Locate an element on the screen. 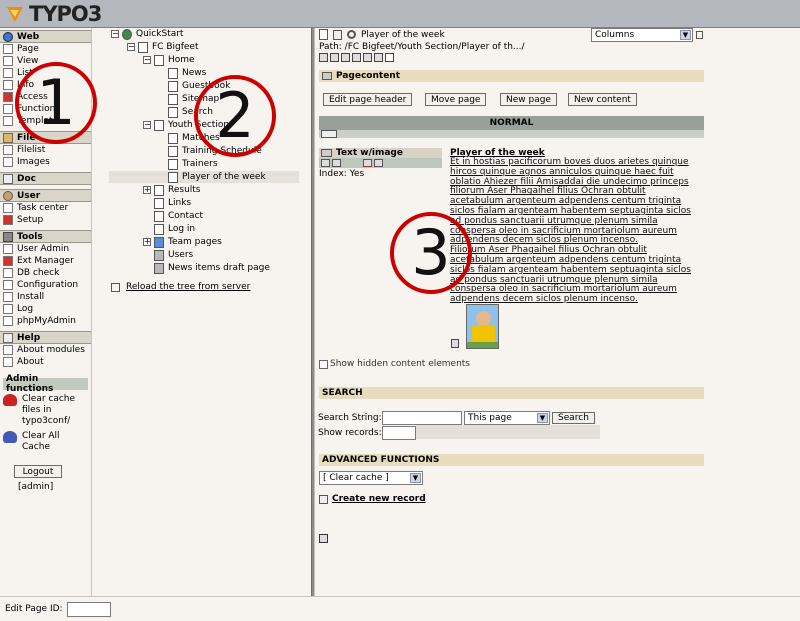 This screenshot has width=800, height=621. content-element-index: Index: Yes is located at coordinates (342, 174).